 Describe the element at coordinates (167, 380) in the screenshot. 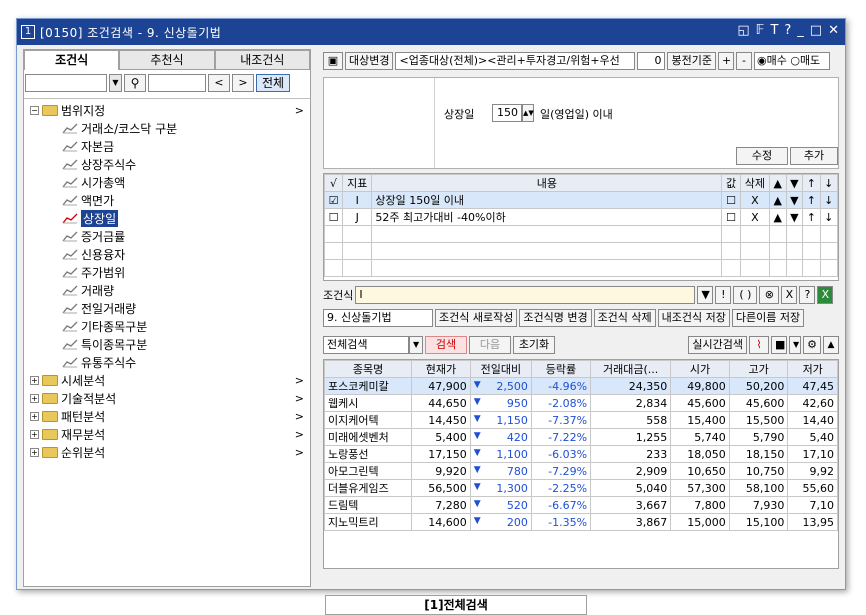

I see `tree-group: + 시세분석 >` at that location.